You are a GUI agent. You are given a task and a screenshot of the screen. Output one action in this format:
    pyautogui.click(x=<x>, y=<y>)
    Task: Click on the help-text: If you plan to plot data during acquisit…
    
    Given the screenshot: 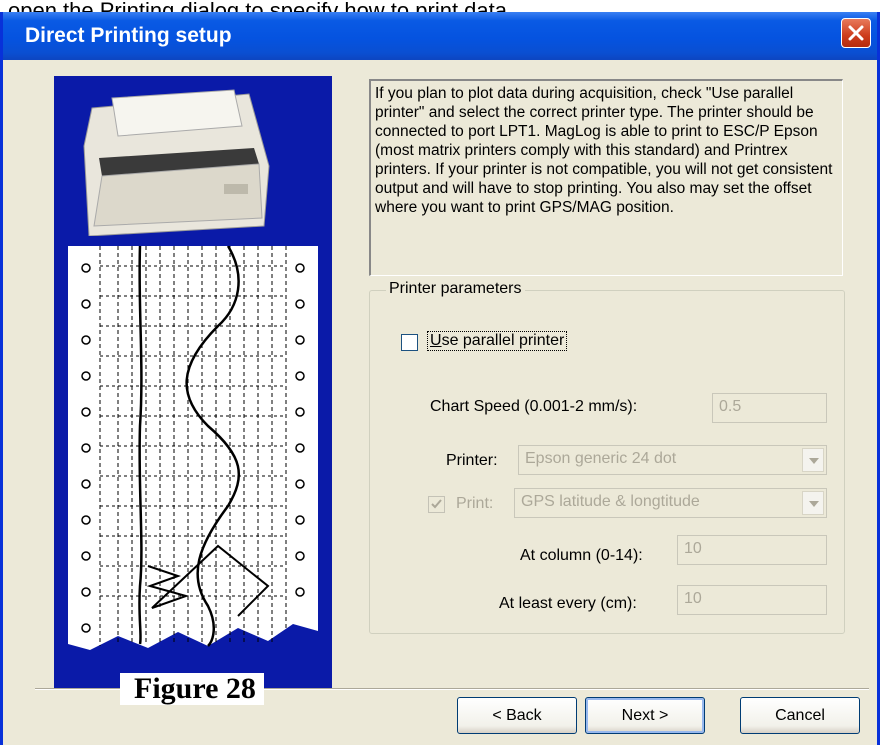 What is the action you would take?
    pyautogui.click(x=606, y=177)
    